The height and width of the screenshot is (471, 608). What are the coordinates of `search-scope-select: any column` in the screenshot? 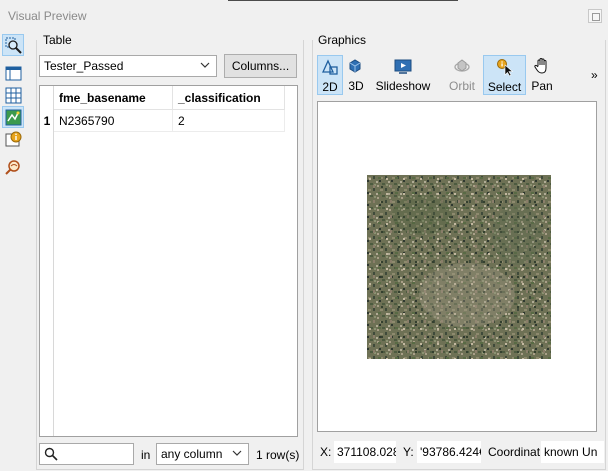 It's located at (202, 454).